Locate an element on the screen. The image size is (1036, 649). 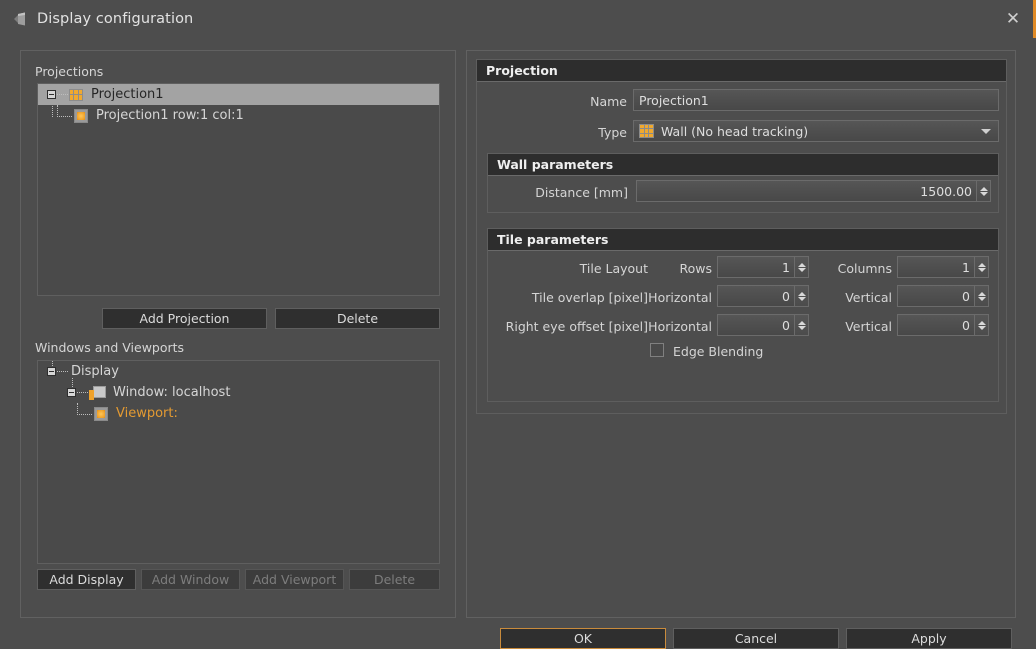
type-label: Type is located at coordinates (612, 132).